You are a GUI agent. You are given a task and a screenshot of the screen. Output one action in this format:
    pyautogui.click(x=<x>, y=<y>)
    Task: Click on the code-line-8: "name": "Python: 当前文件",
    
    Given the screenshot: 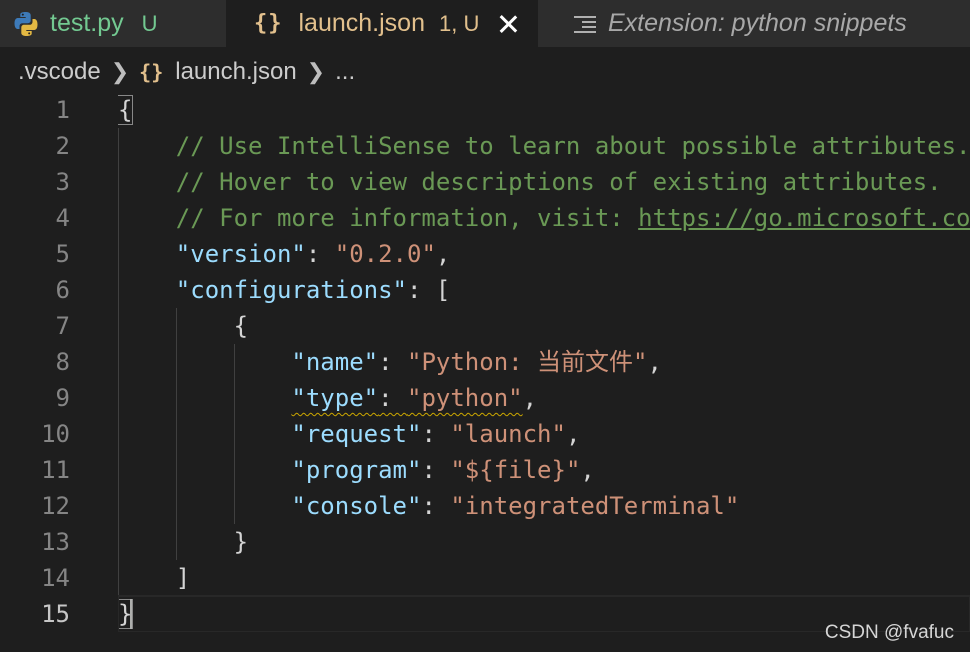 What is the action you would take?
    pyautogui.click(x=544, y=362)
    